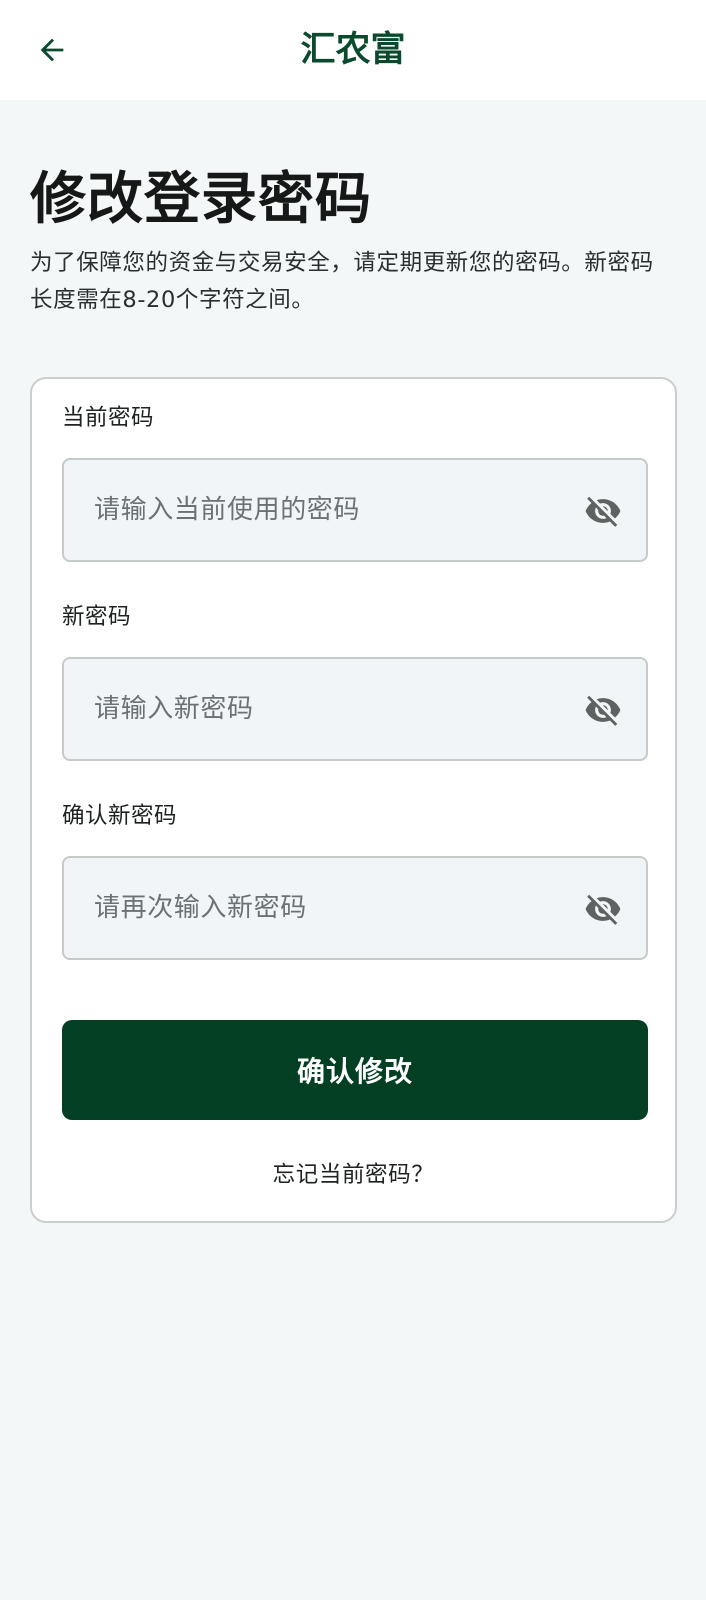 The width and height of the screenshot is (706, 1600). What do you see at coordinates (120, 816) in the screenshot?
I see `confirm-password-label: 确认新密码` at bounding box center [120, 816].